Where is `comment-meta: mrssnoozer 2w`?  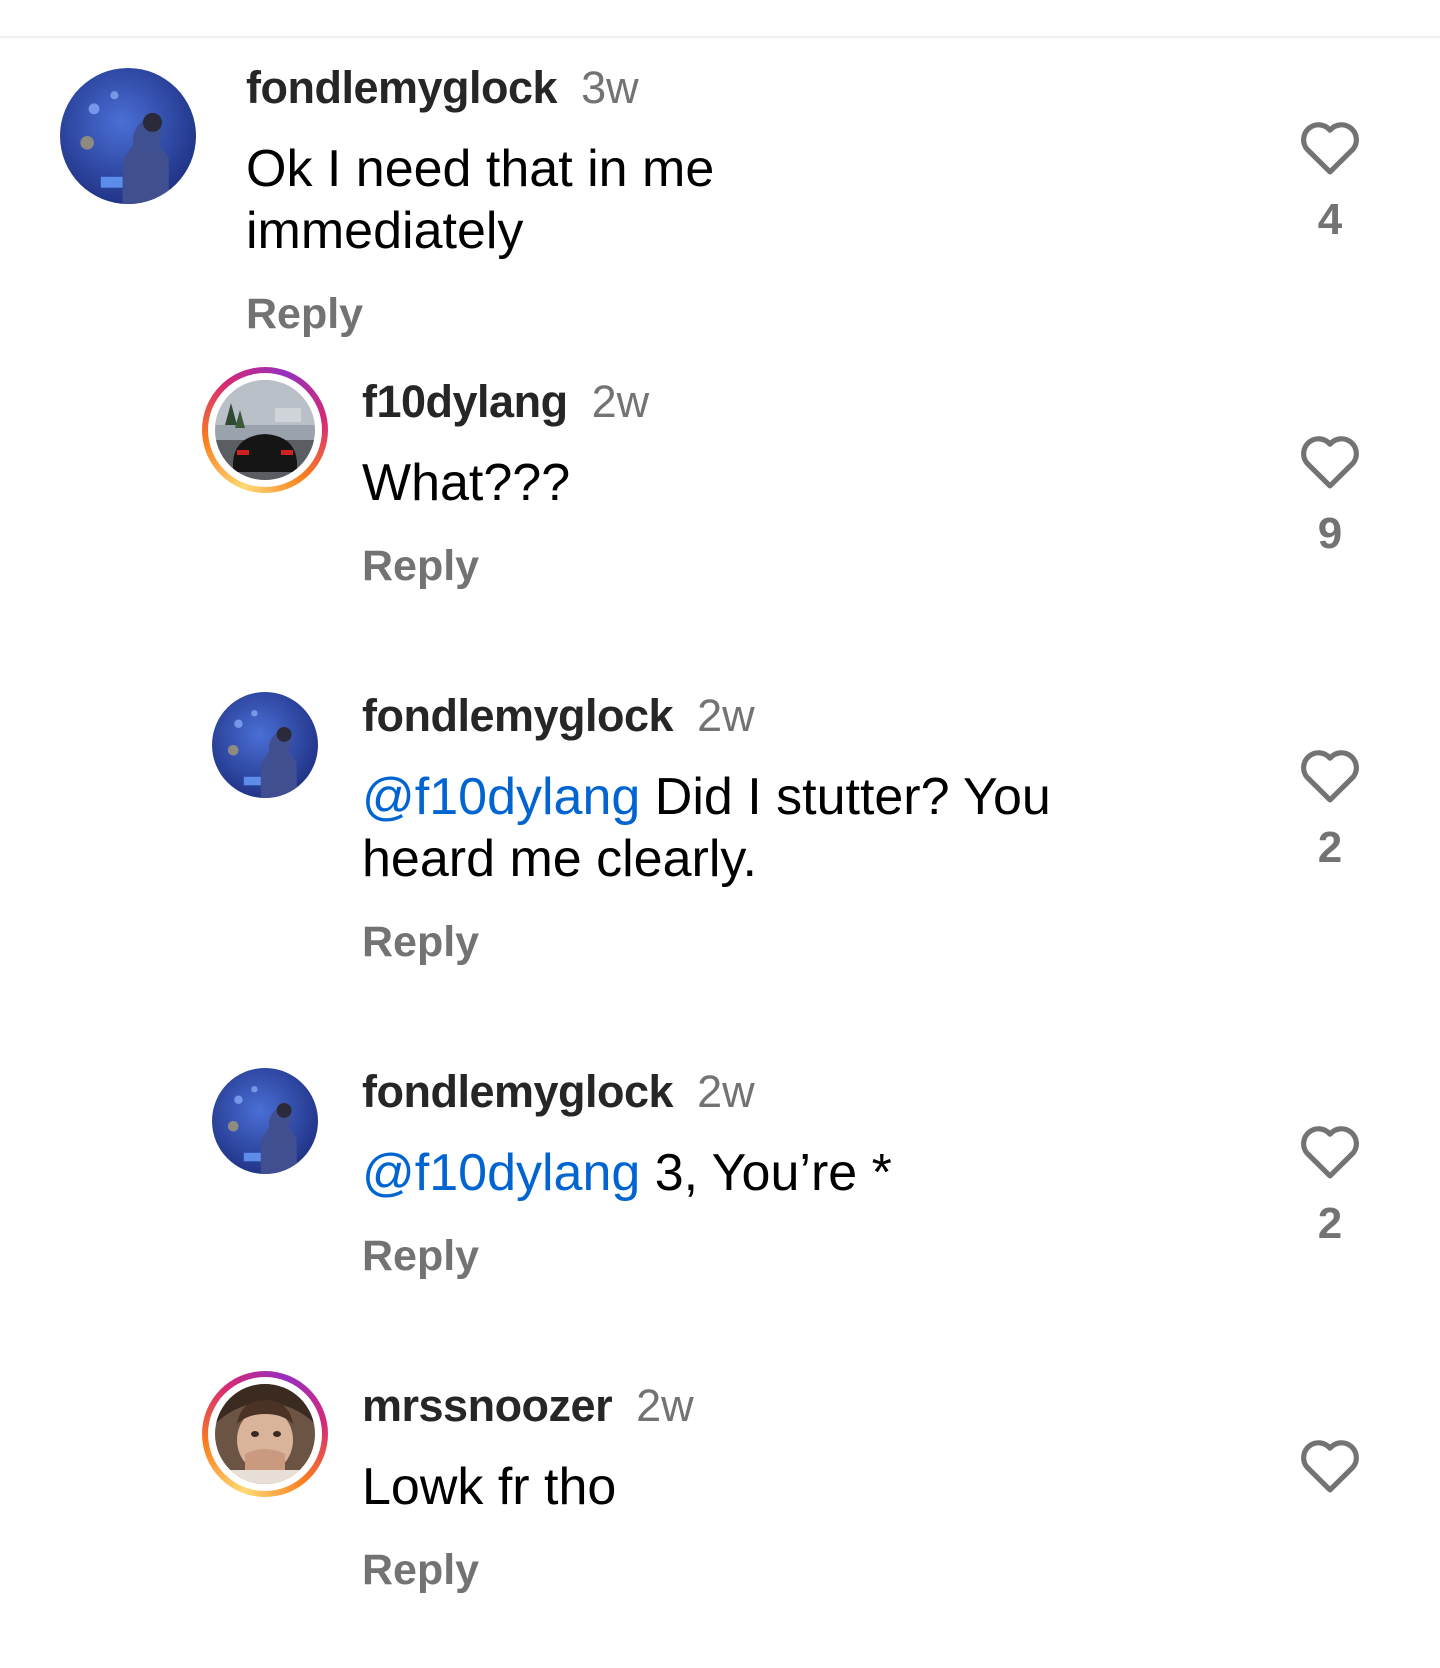
comment-meta: mrssnoozer 2w is located at coordinates (742, 1406).